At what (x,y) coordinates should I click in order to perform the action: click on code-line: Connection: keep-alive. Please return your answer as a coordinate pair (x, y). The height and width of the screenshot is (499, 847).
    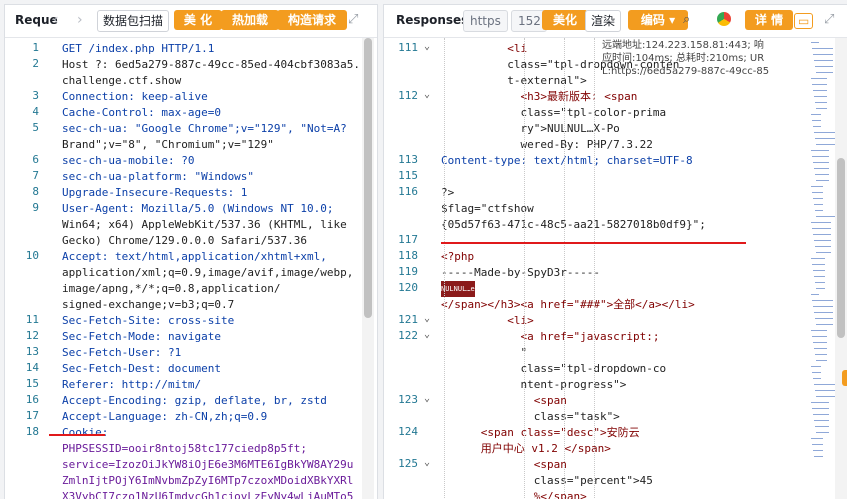
    Looking at the image, I should click on (135, 96).